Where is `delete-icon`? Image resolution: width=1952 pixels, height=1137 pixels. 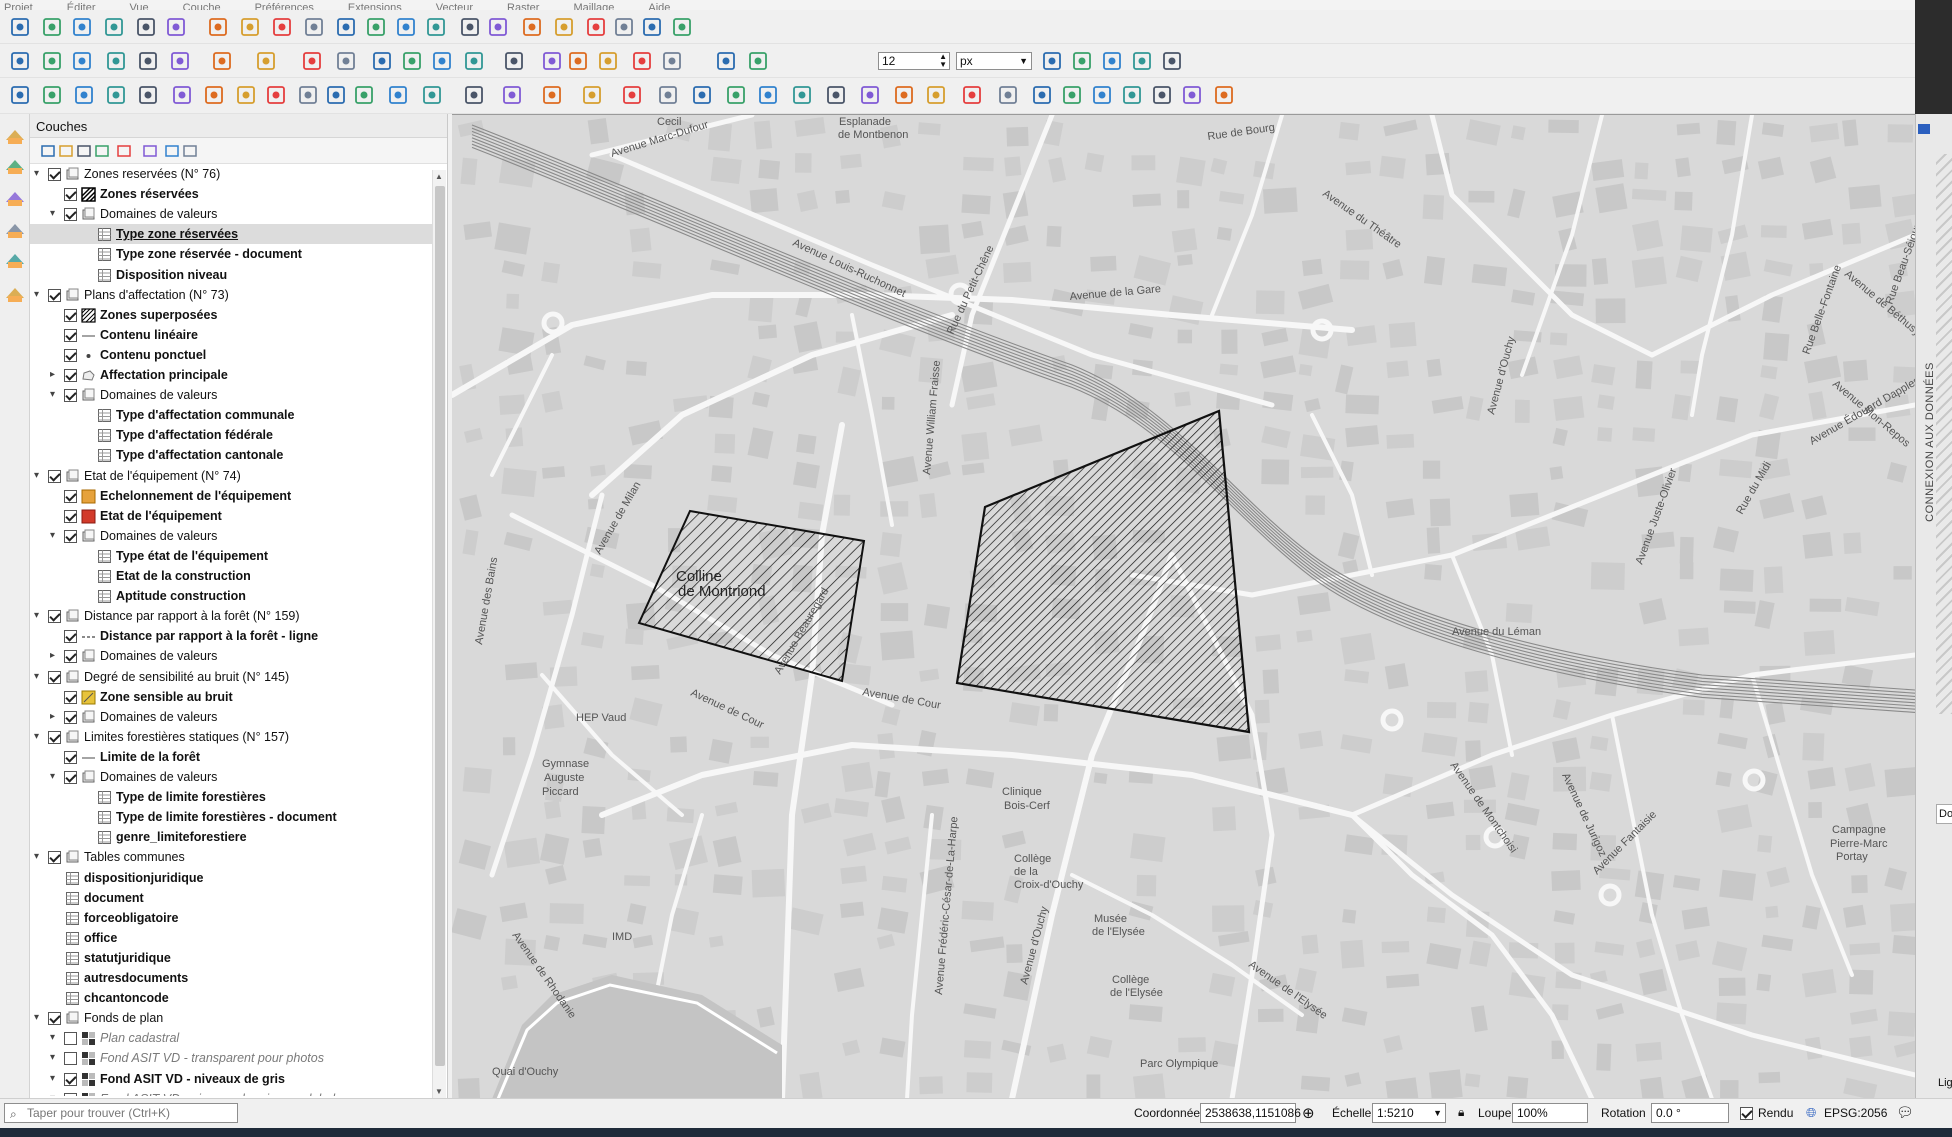
delete-icon is located at coordinates (214, 95).